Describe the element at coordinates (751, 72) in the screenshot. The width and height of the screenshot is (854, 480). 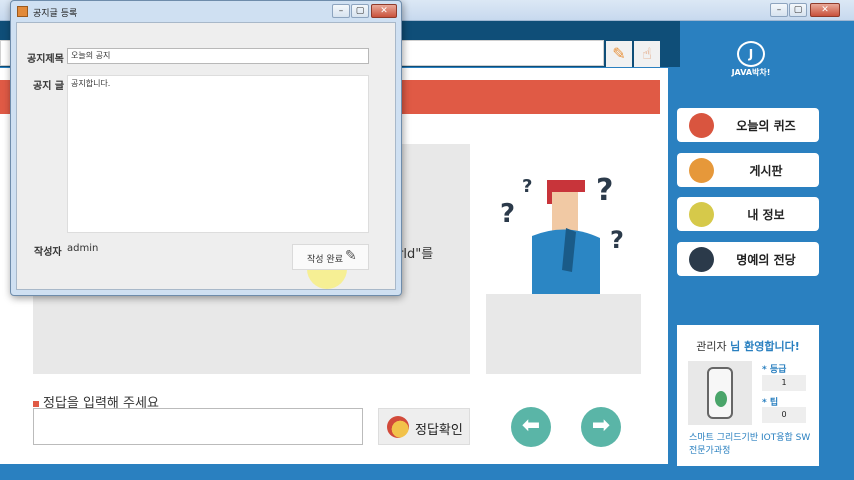
I see `logo-text: JAVA박차!` at that location.